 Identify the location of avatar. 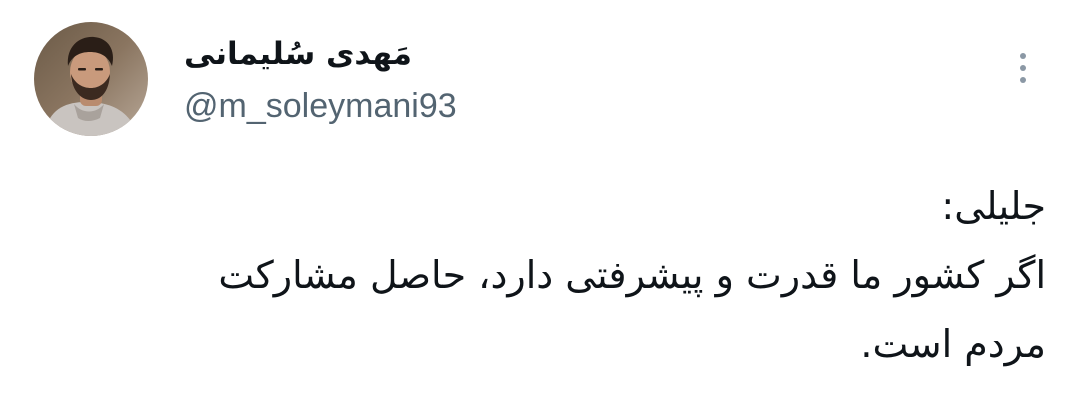
(91, 79).